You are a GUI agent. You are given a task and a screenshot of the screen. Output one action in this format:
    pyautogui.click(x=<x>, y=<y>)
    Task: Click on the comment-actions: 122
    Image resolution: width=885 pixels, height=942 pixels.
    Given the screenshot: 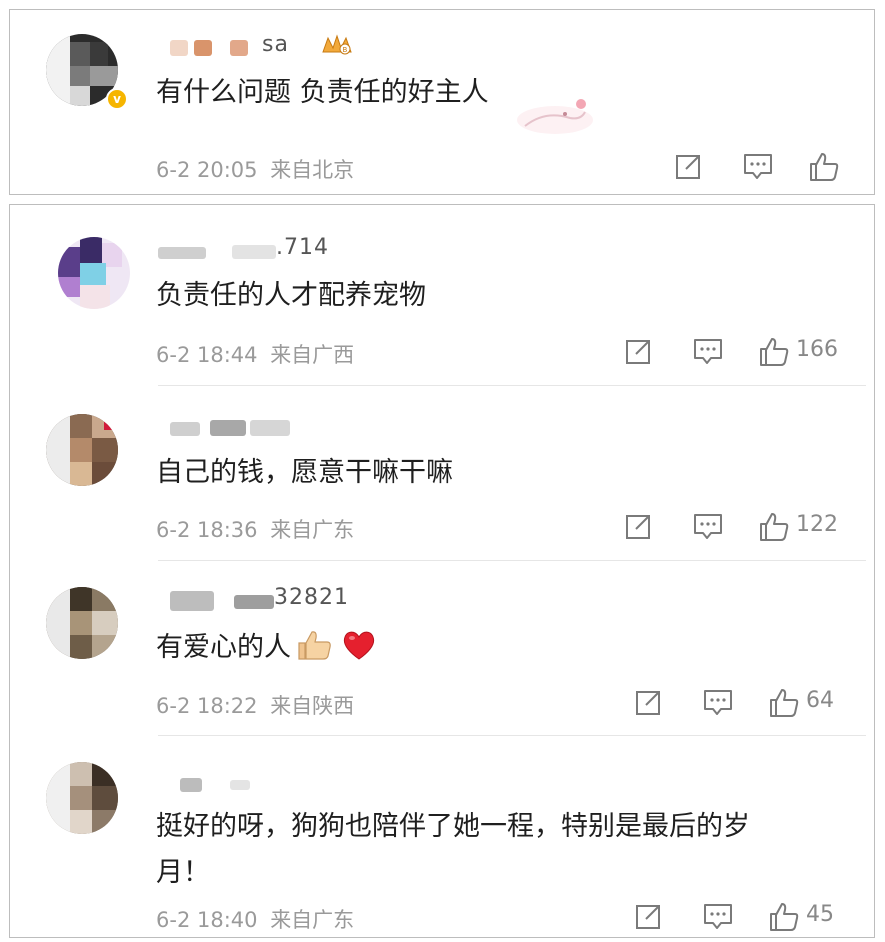 What is the action you would take?
    pyautogui.click(x=744, y=527)
    